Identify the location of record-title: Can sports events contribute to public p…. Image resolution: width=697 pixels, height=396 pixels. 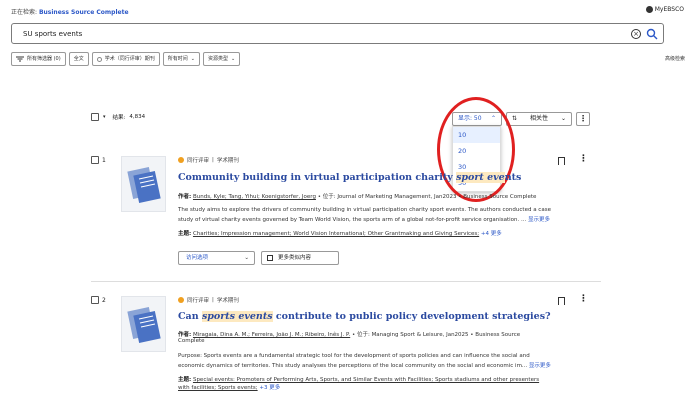
(364, 316).